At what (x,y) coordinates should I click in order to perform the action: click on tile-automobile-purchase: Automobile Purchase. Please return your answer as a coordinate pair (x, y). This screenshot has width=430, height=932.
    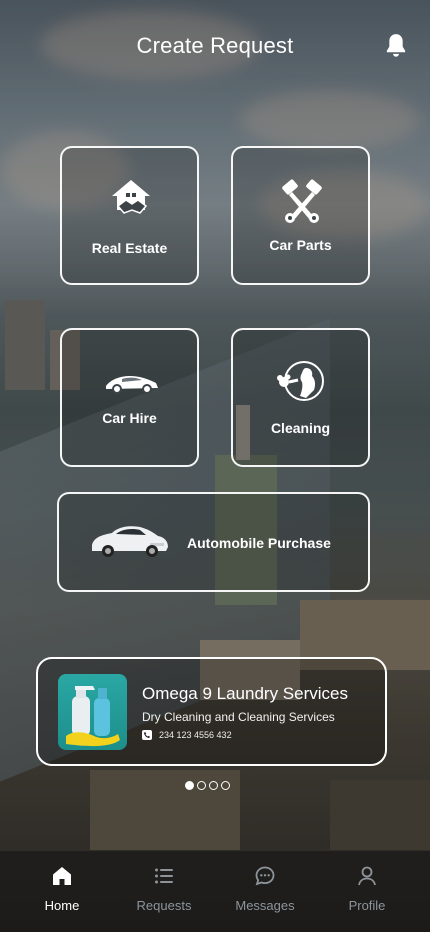
    Looking at the image, I should click on (213, 542).